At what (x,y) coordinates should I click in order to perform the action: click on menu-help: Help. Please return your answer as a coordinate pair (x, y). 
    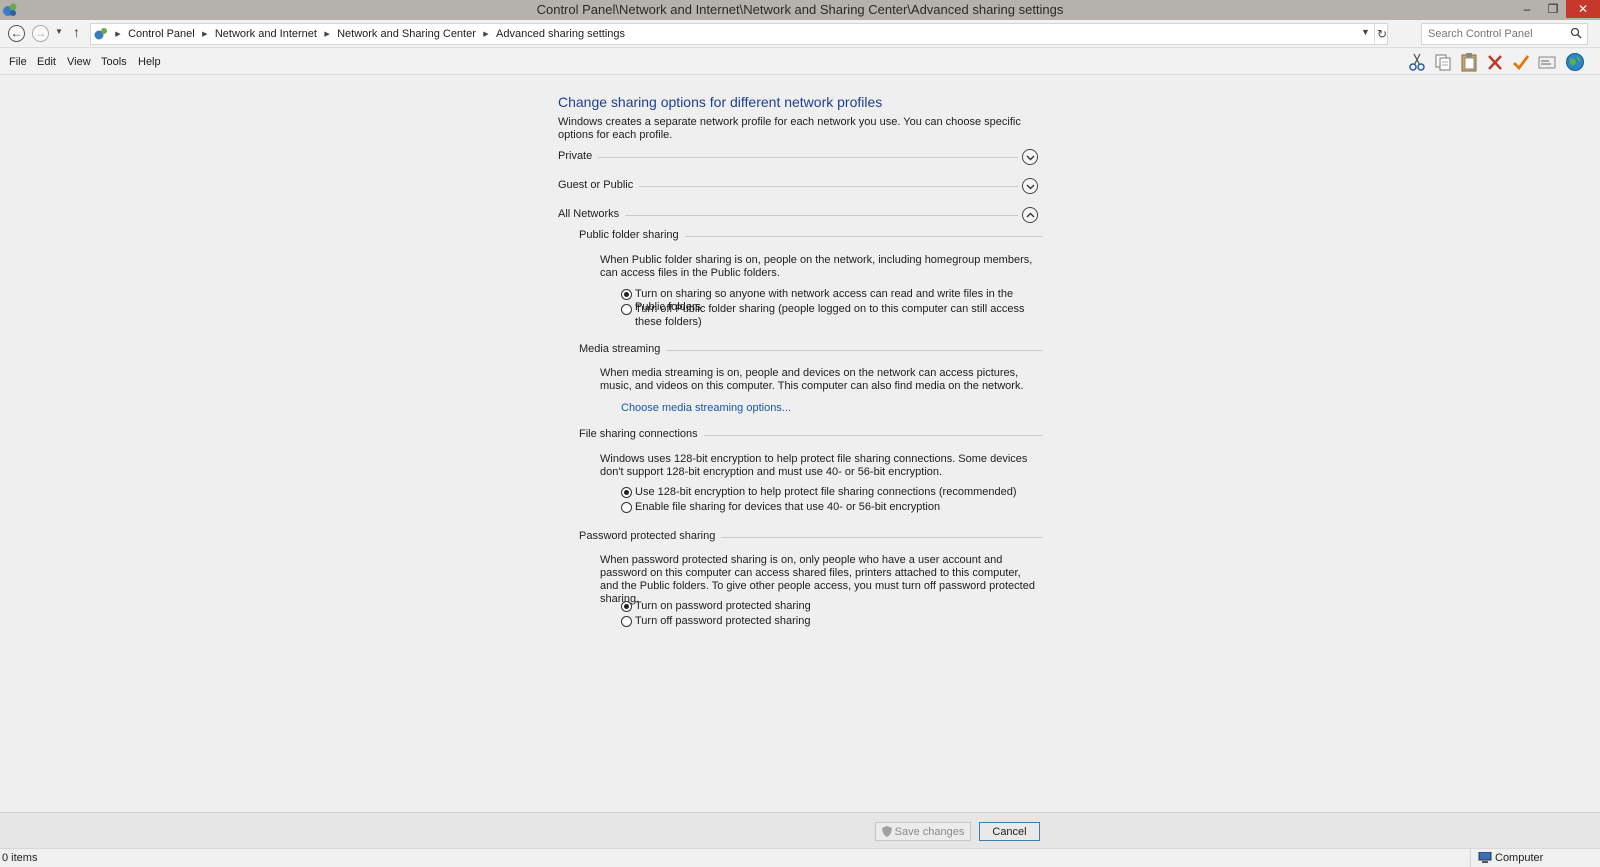
    Looking at the image, I should click on (149, 62).